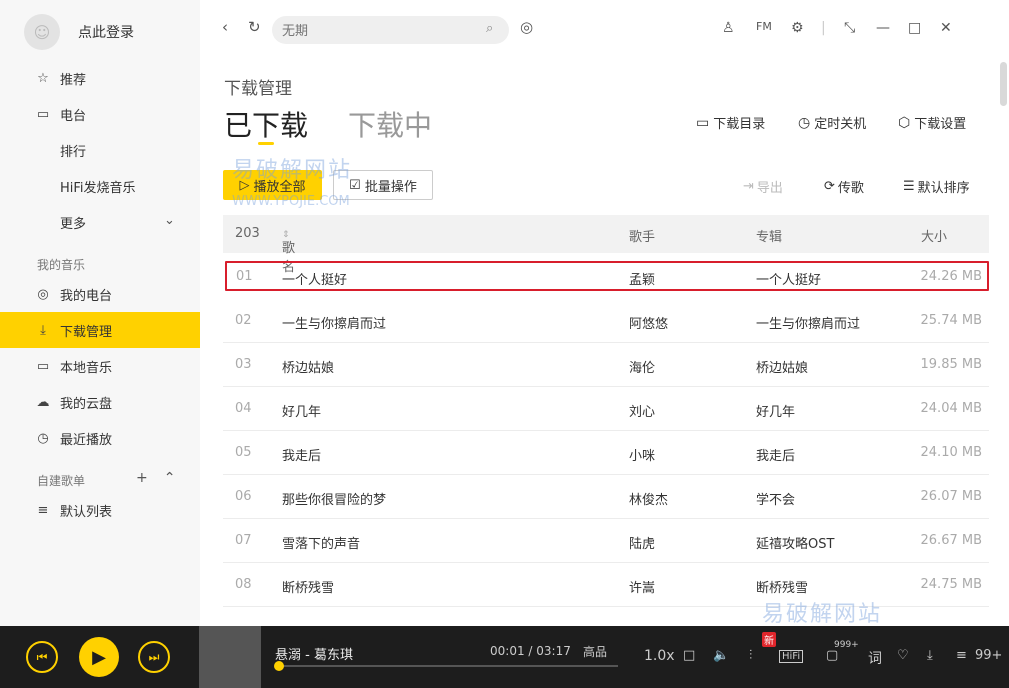 The image size is (1009, 688). Describe the element at coordinates (769, 237) in the screenshot. I see `col-album: 专辑` at that location.